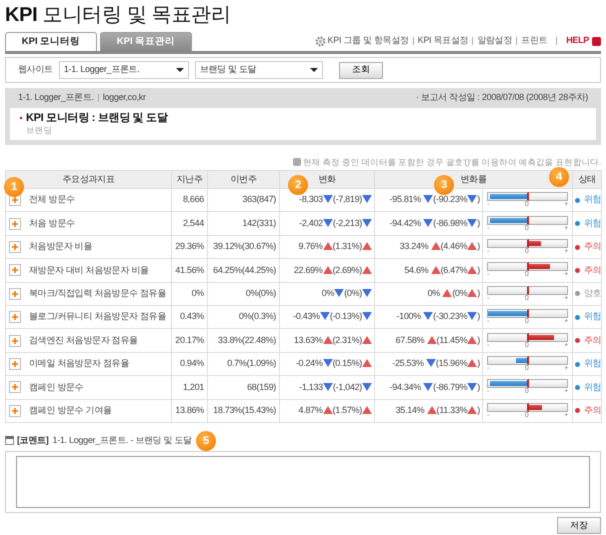 The height and width of the screenshot is (535, 606). I want to click on callout-badge: 1, so click(14, 187).